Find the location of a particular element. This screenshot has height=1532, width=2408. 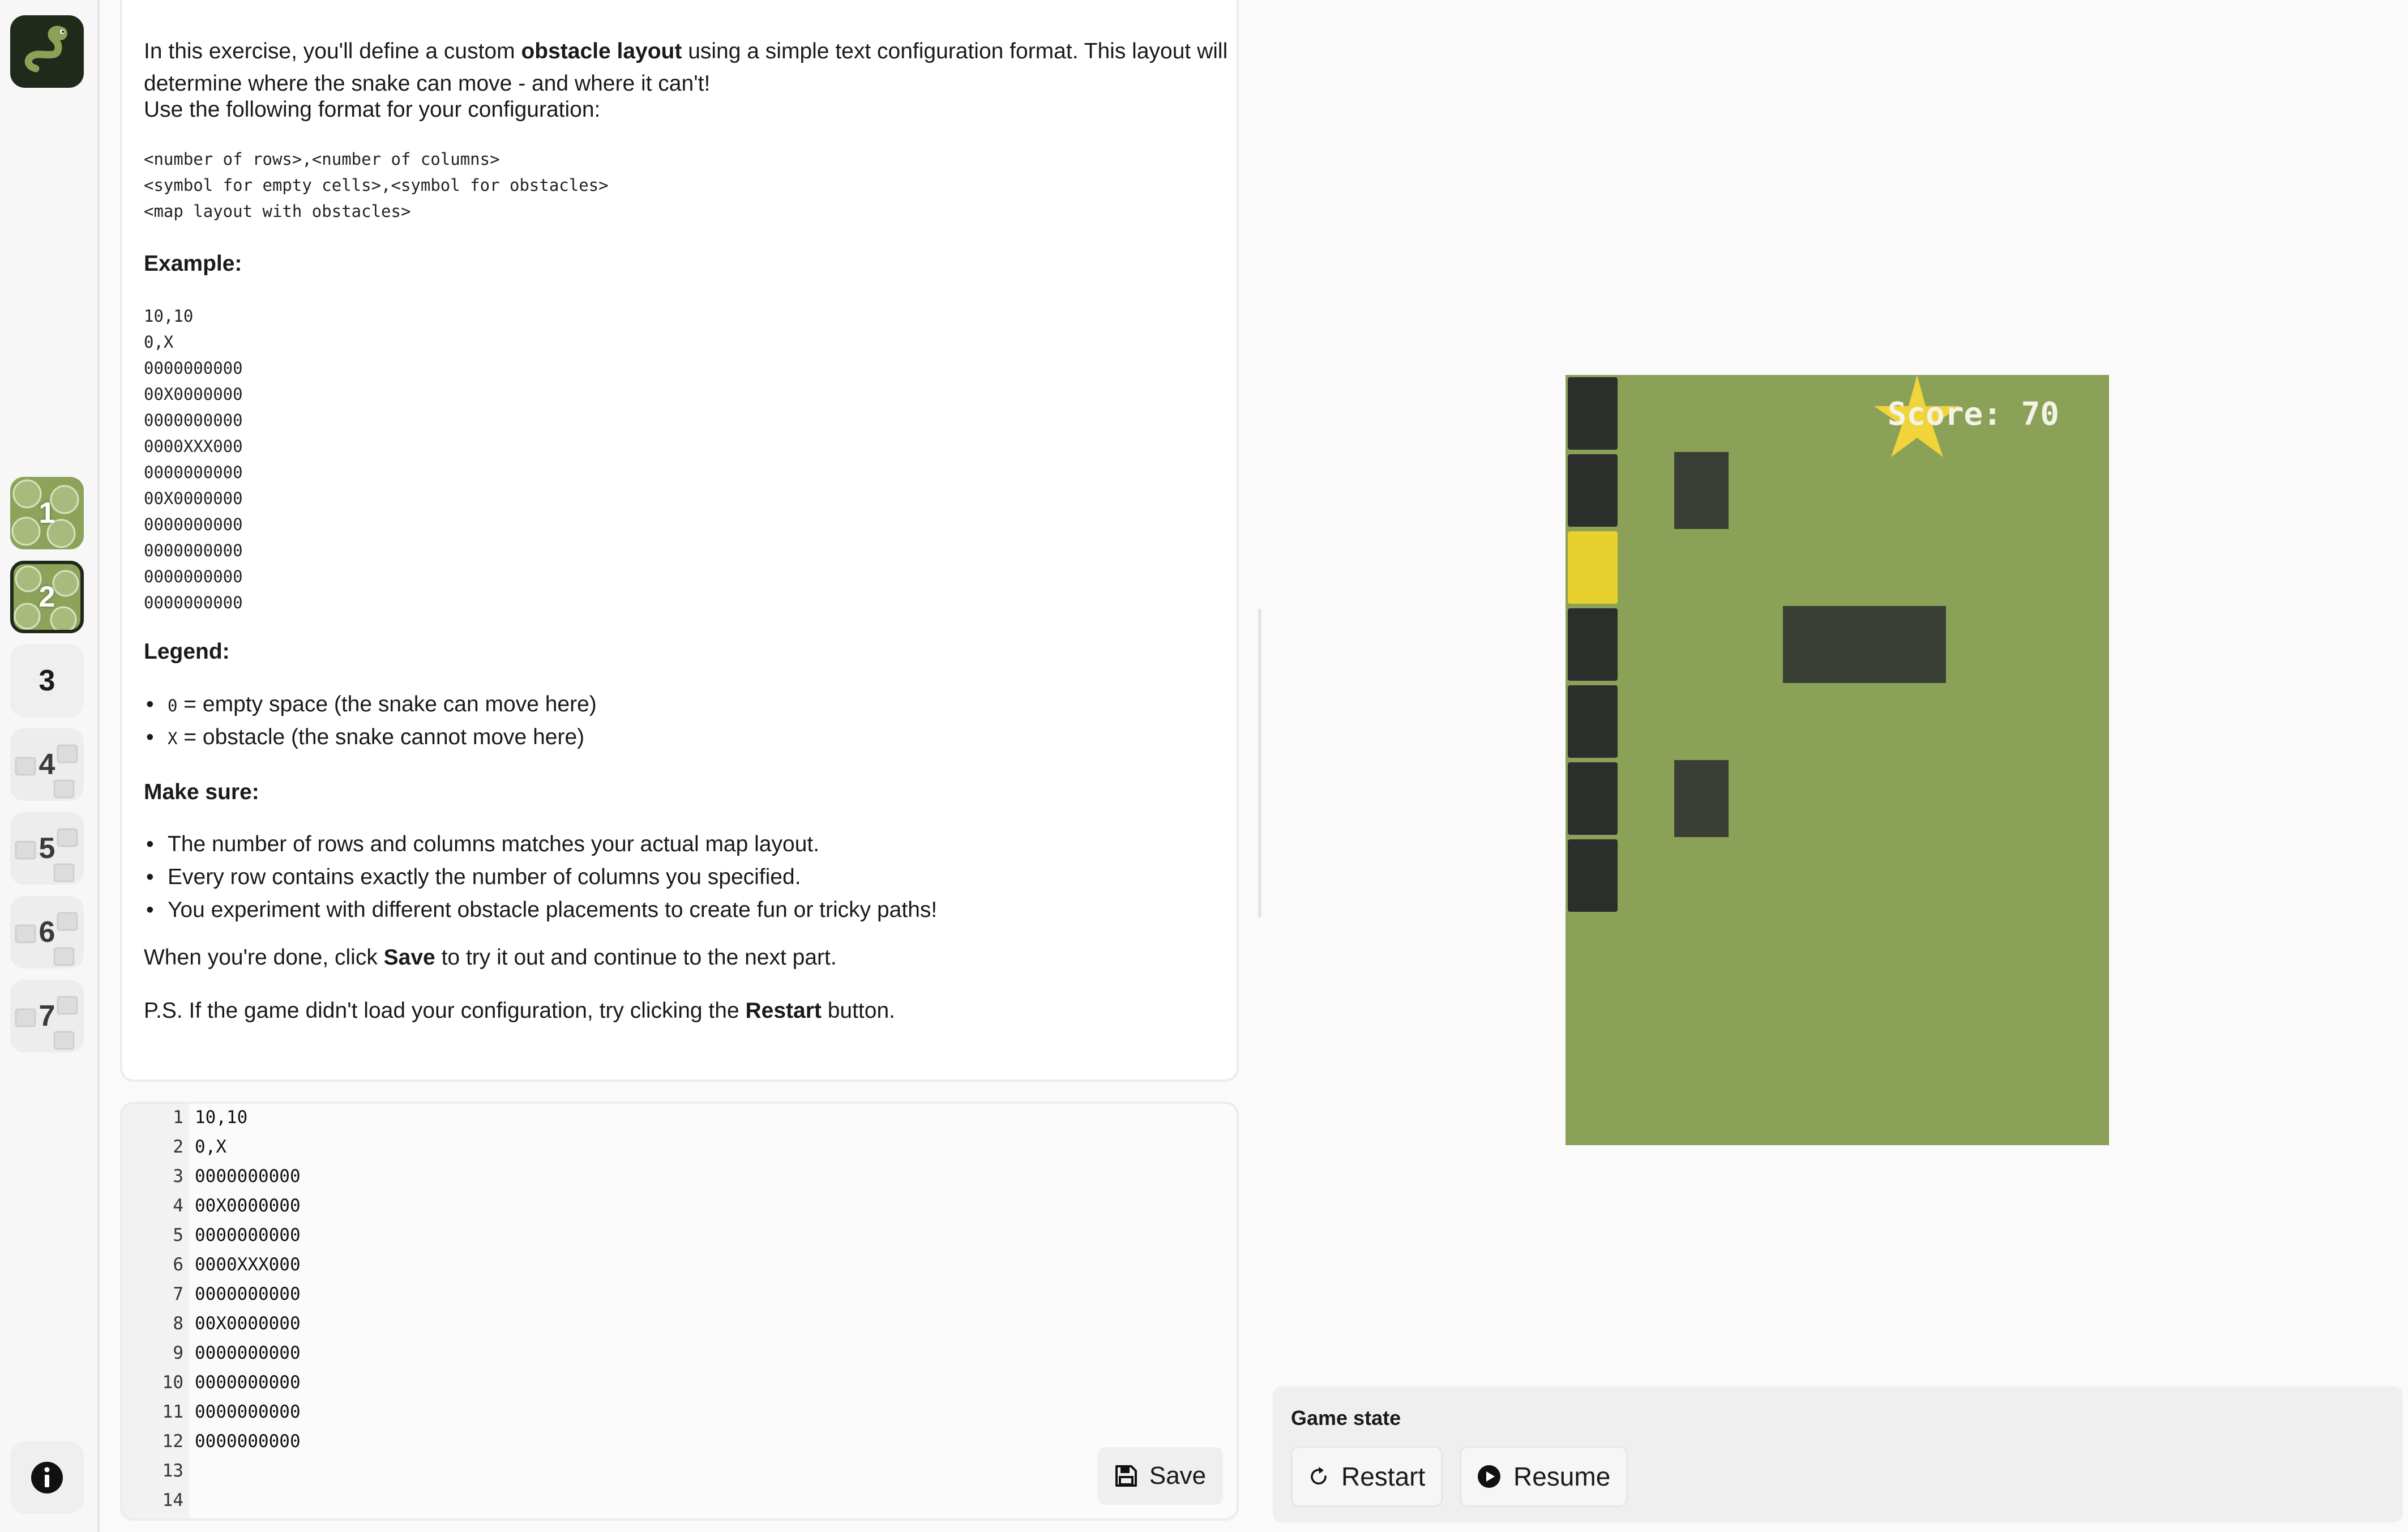

level-4-label: 4 is located at coordinates (47, 764).